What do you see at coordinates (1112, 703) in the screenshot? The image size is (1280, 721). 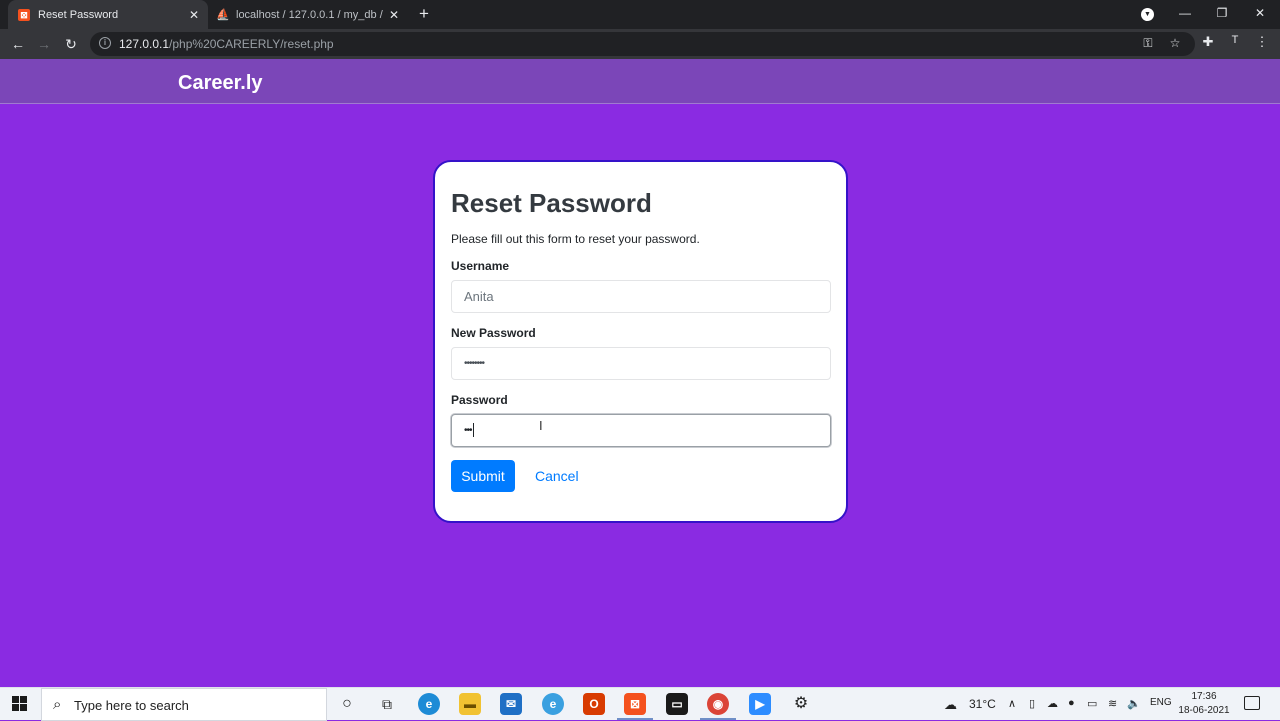 I see `wifi-icon: ≋` at bounding box center [1112, 703].